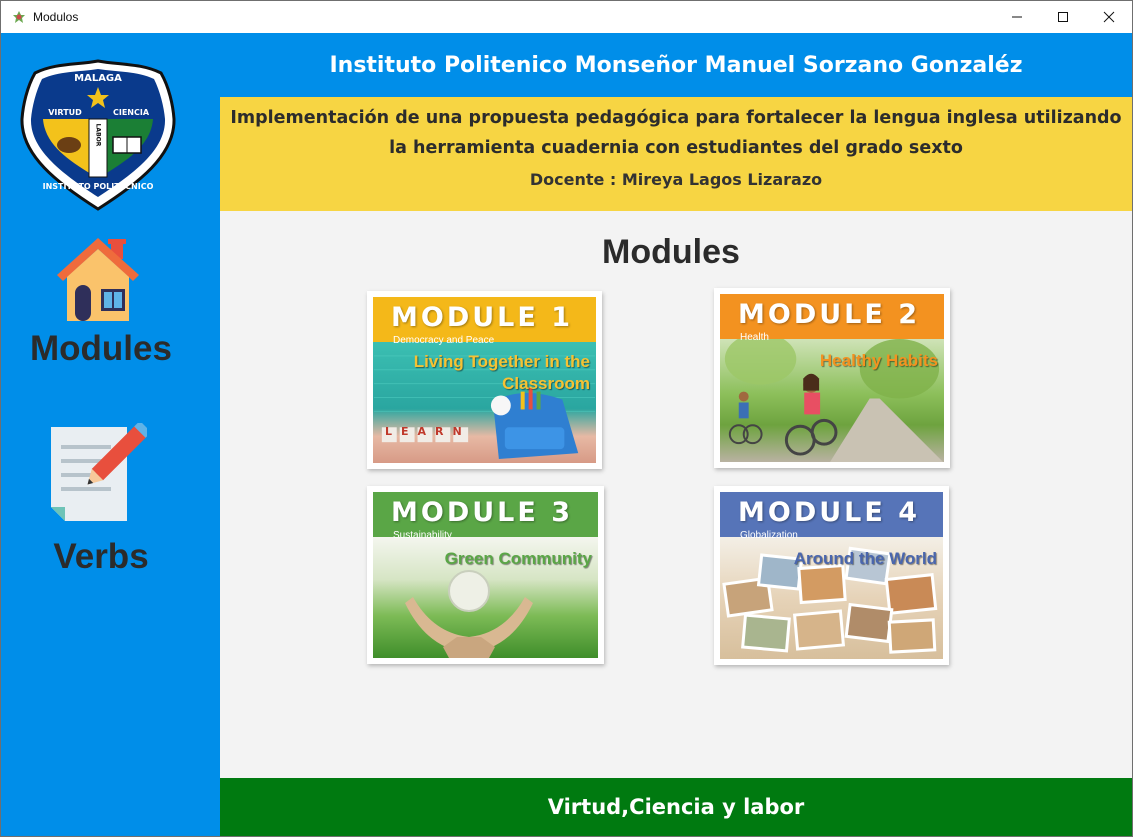 Image resolution: width=1134 pixels, height=838 pixels. What do you see at coordinates (98, 279) in the screenshot?
I see `home-icon` at bounding box center [98, 279].